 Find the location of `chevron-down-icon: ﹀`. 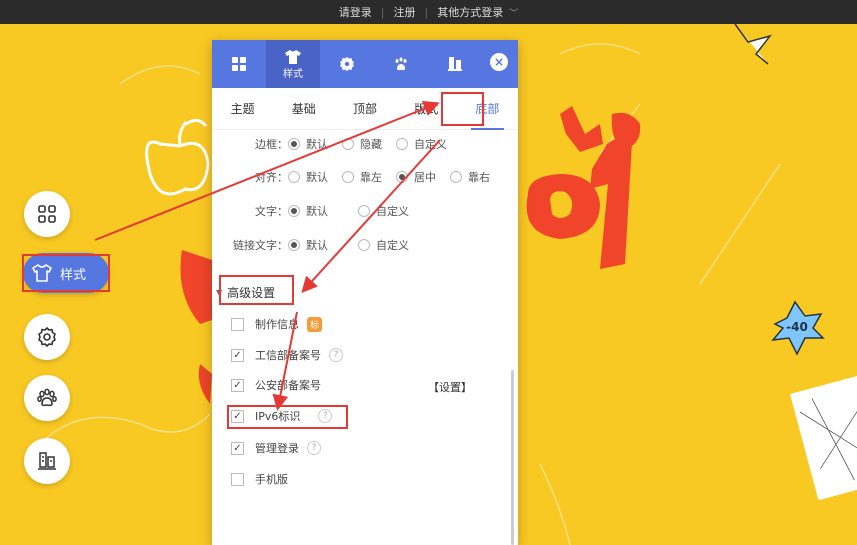

chevron-down-icon: ﹀ is located at coordinates (513, 12).